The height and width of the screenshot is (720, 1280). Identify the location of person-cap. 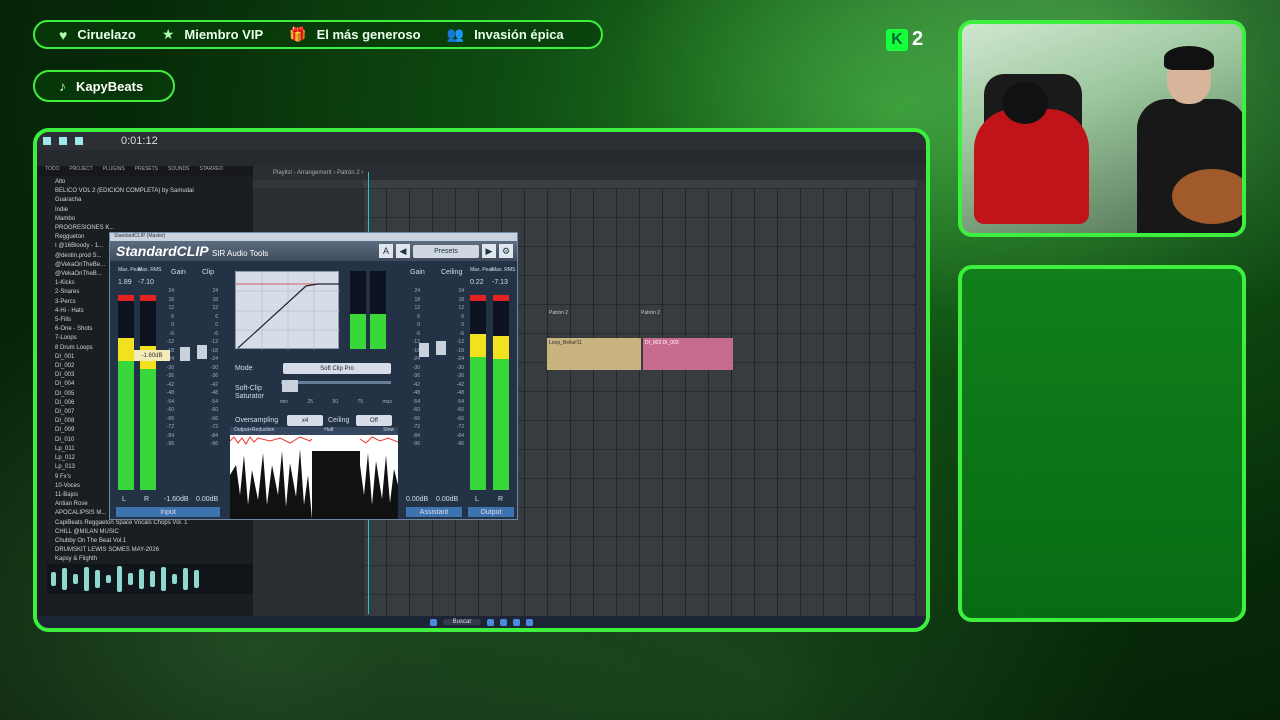
(1025, 103).